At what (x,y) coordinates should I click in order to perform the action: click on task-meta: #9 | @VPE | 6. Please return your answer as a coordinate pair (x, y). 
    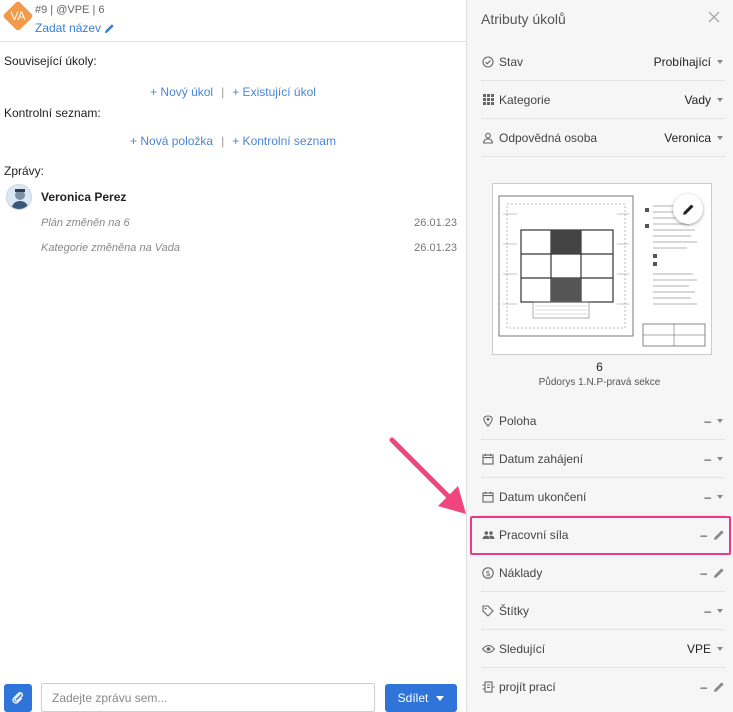
    Looking at the image, I should click on (70, 10).